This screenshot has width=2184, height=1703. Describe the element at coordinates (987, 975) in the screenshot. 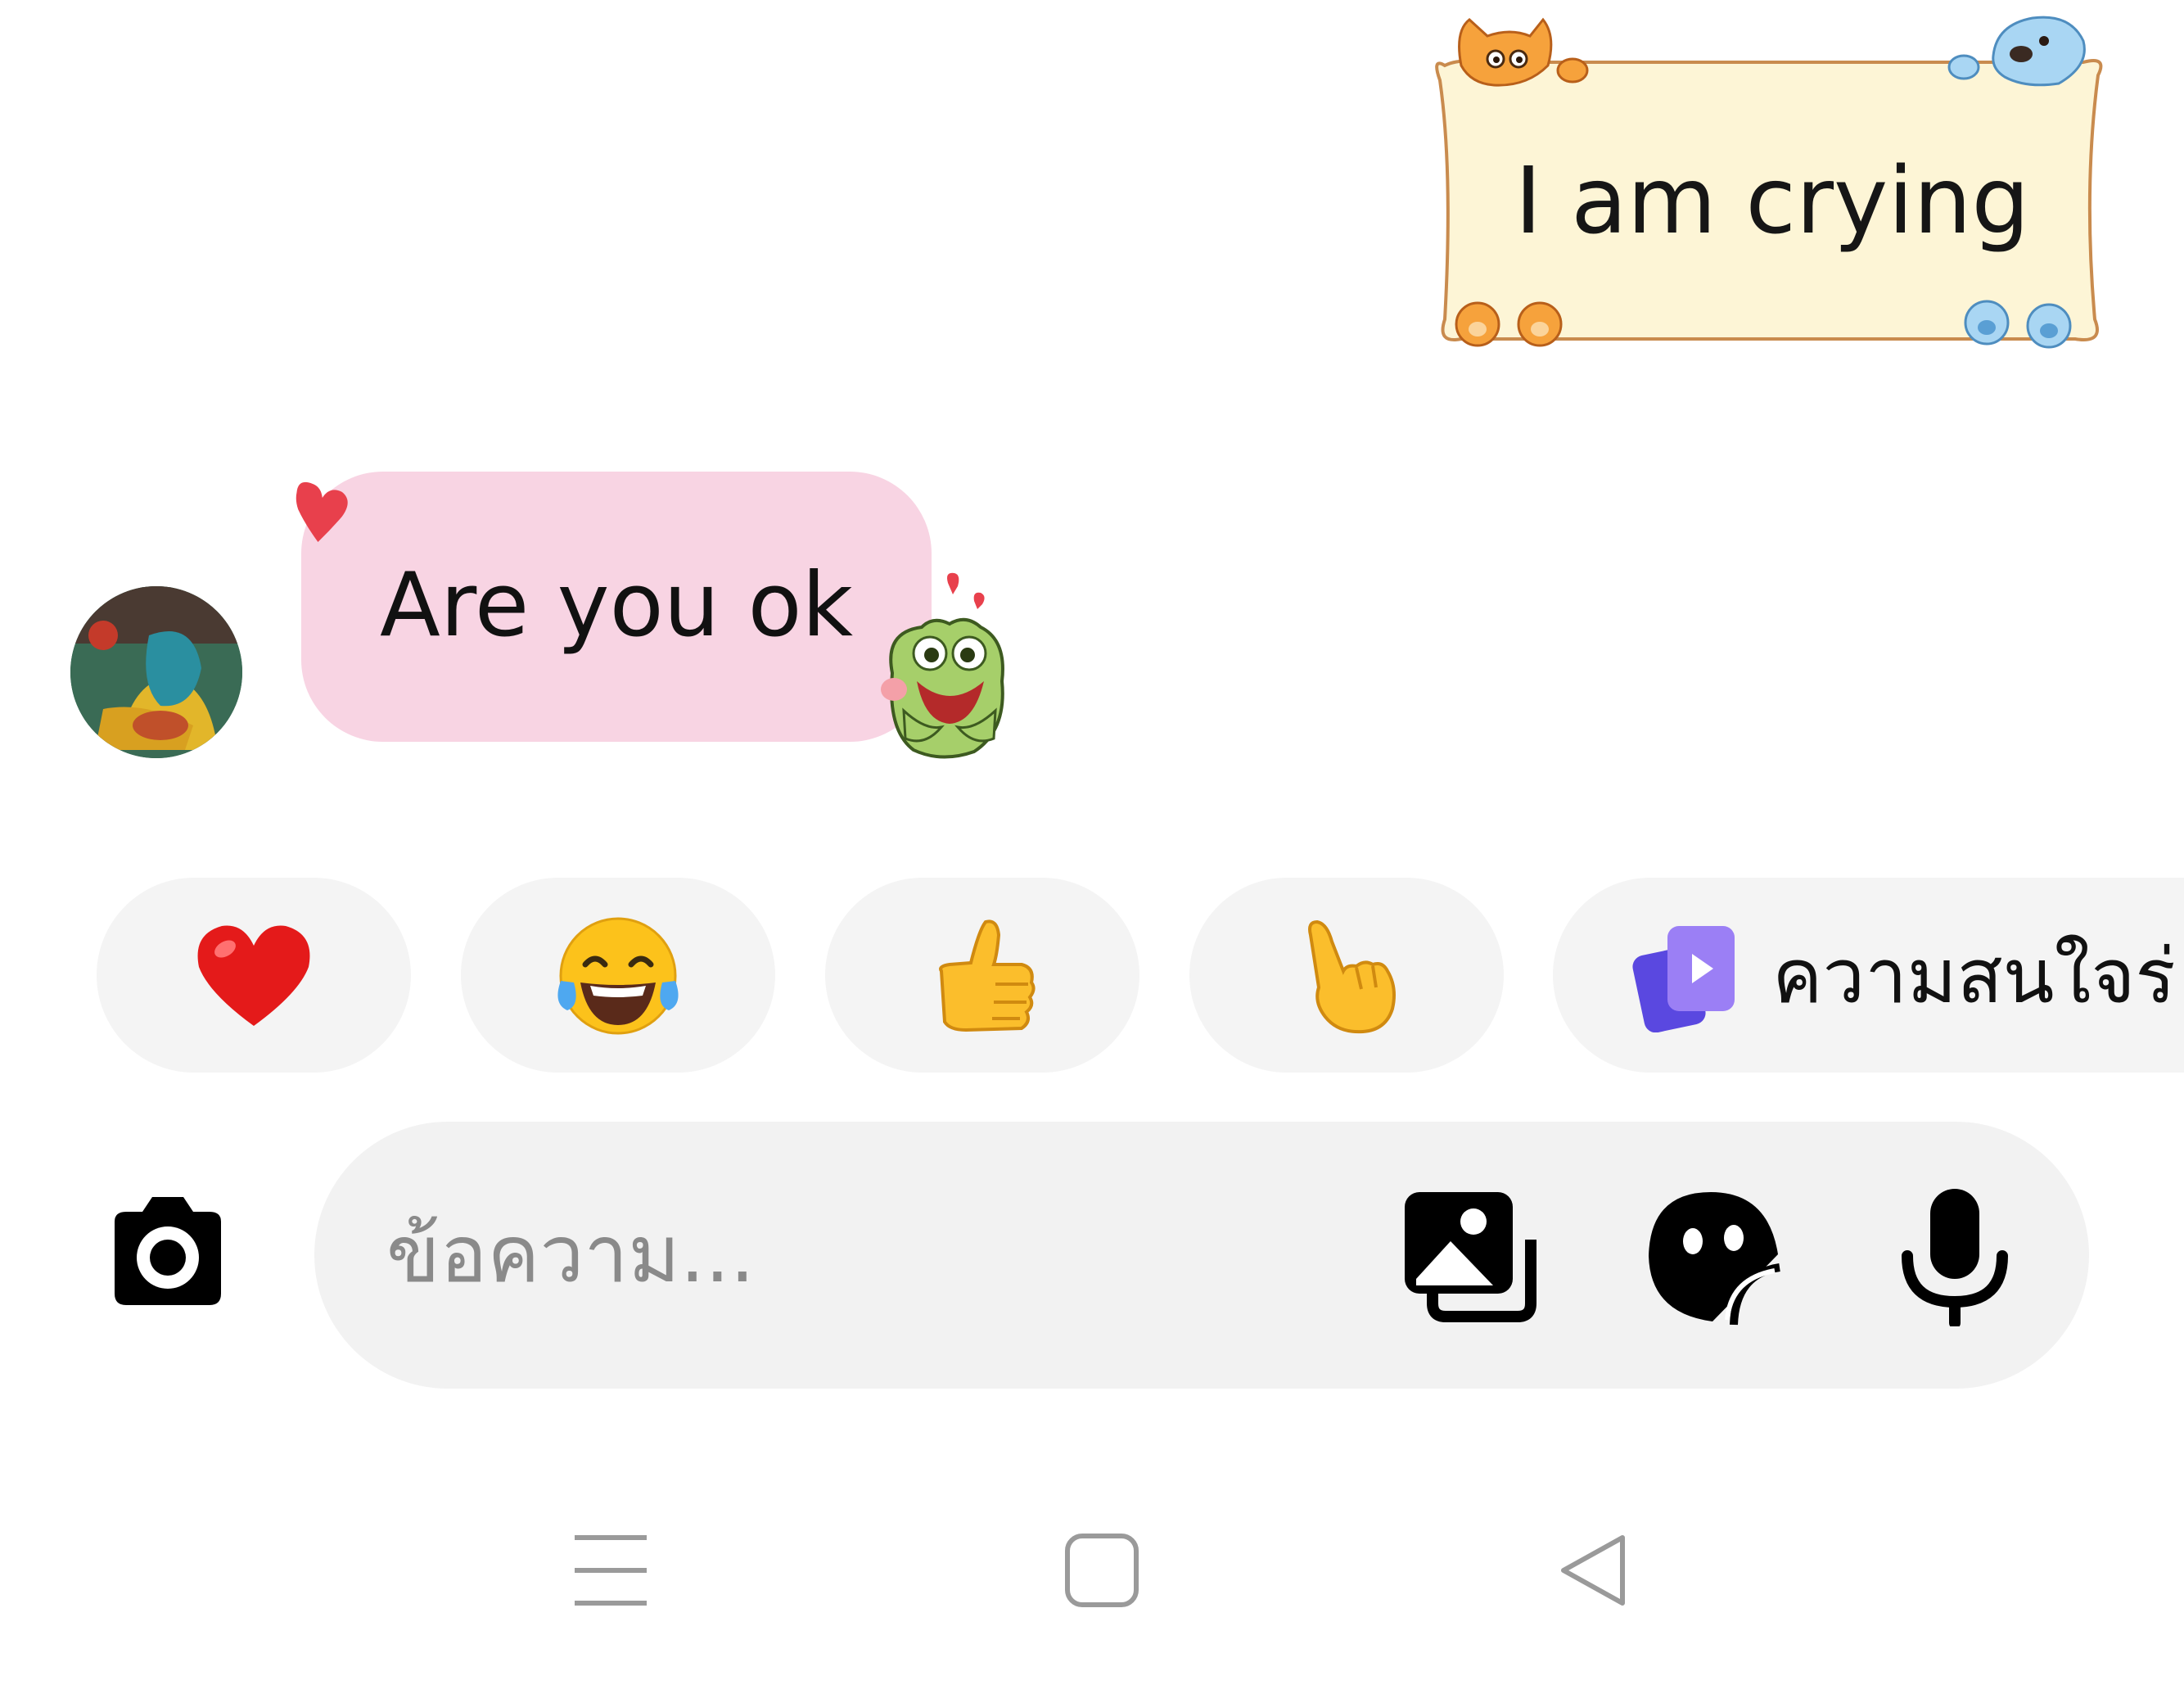

I see `thumbs-up-icon` at that location.